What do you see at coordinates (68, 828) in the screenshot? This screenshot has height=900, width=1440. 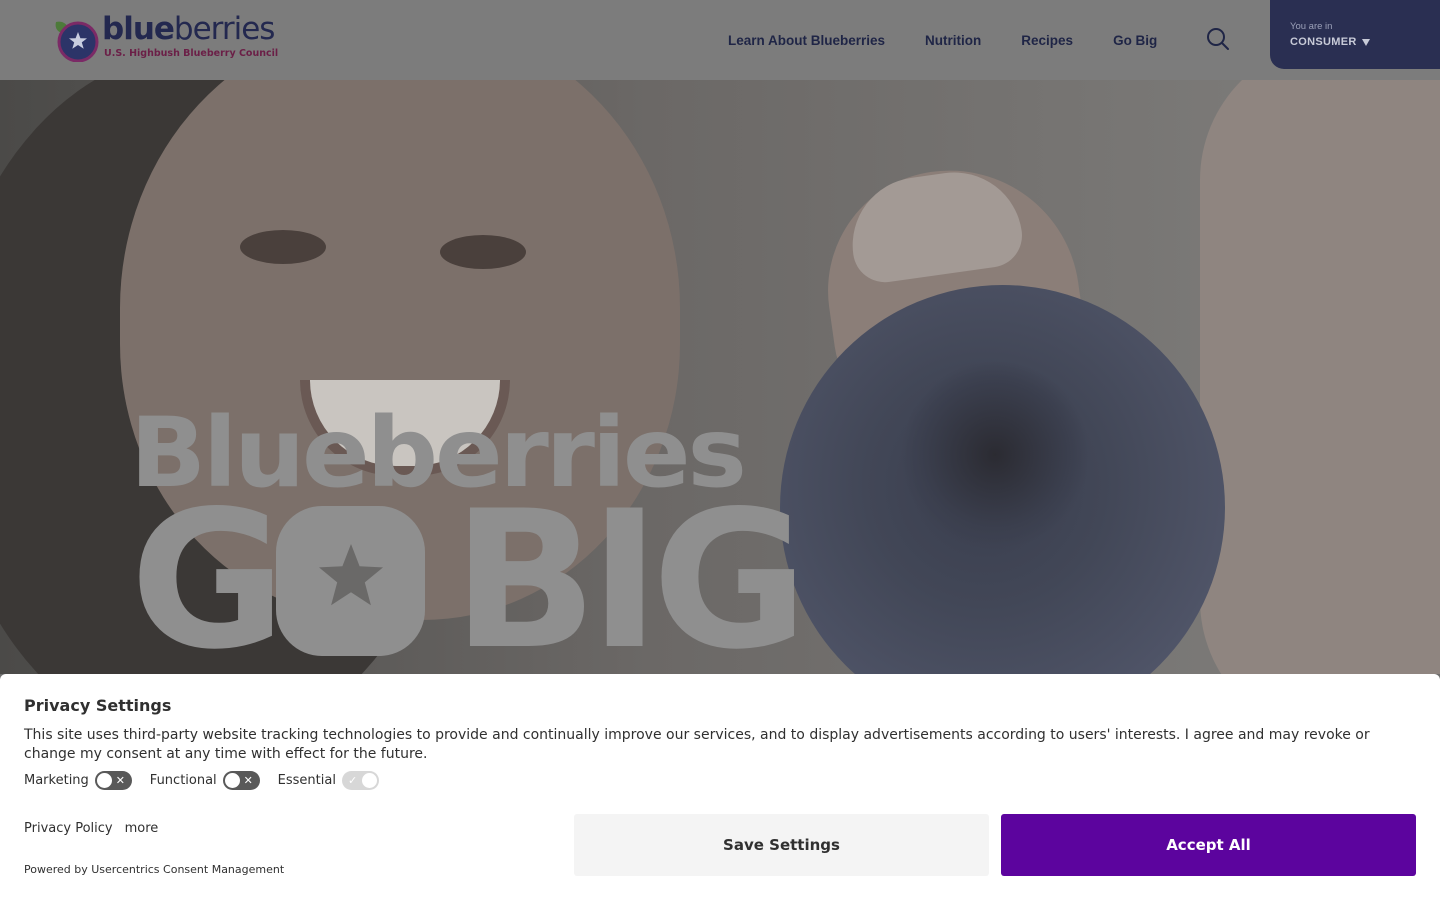 I see `privacy-policy-link: Privacy Policy` at bounding box center [68, 828].